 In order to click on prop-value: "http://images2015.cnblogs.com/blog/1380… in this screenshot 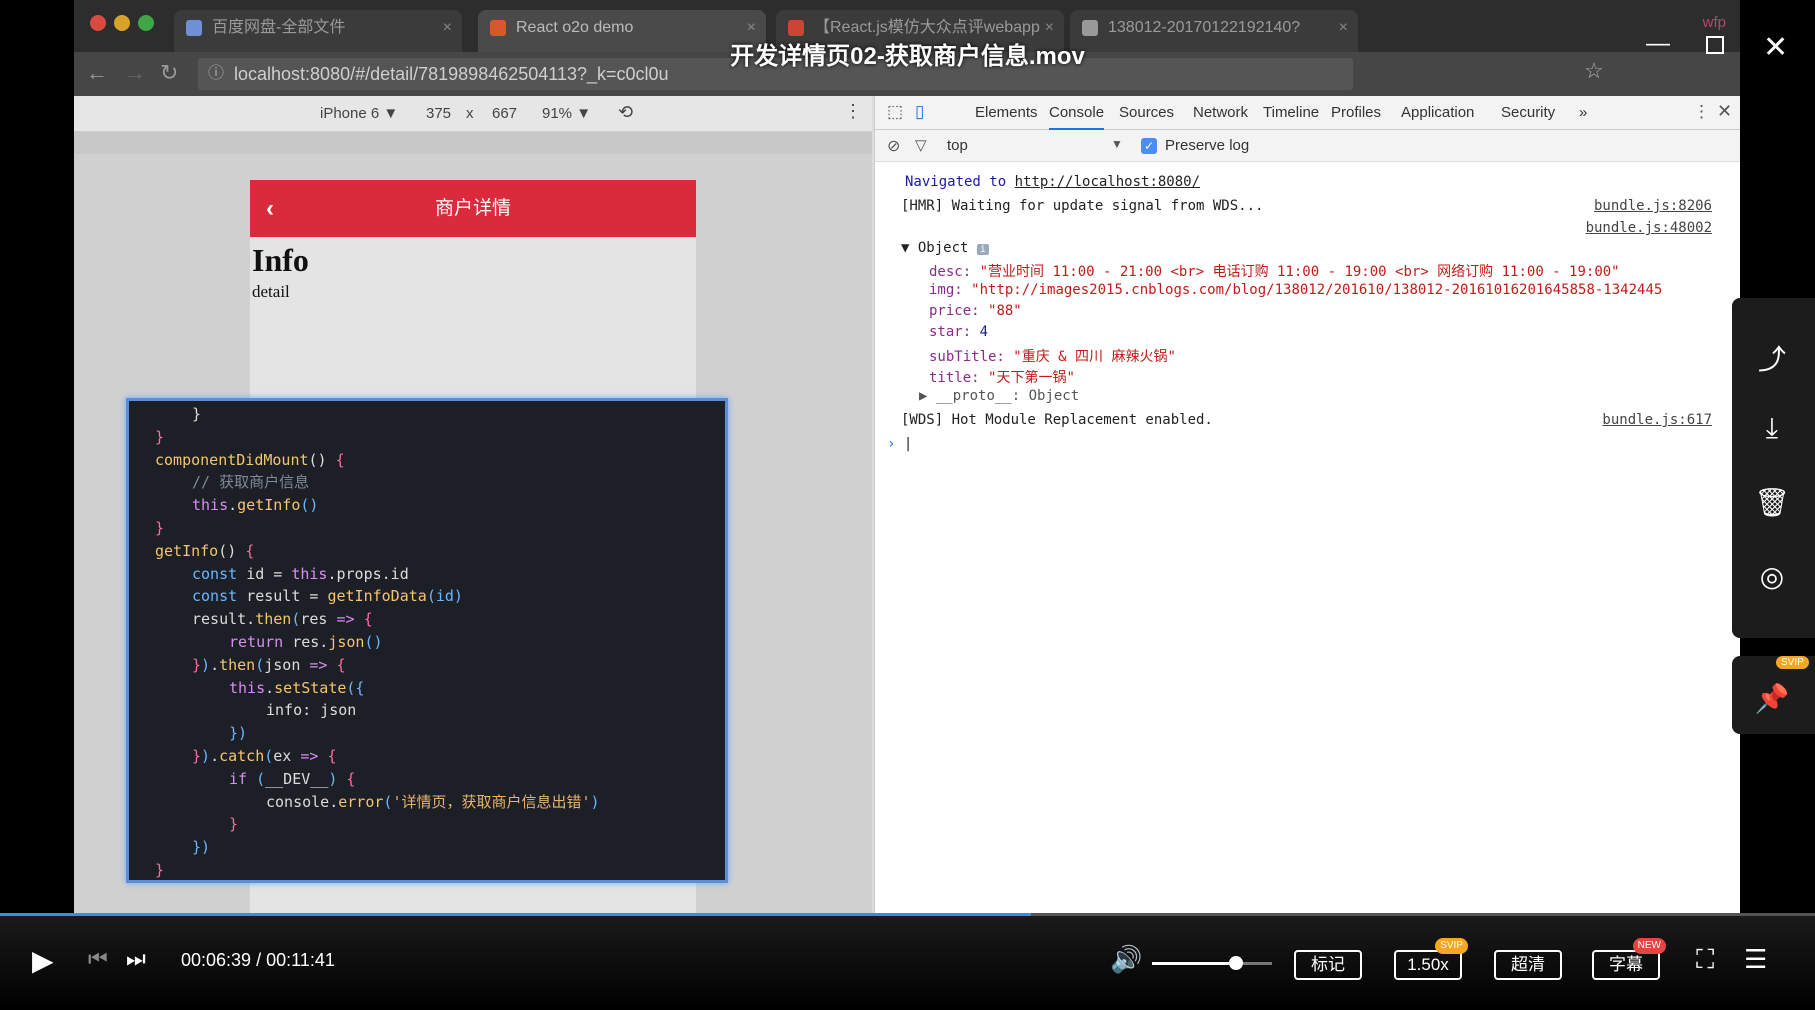, I will do `click(1317, 290)`.